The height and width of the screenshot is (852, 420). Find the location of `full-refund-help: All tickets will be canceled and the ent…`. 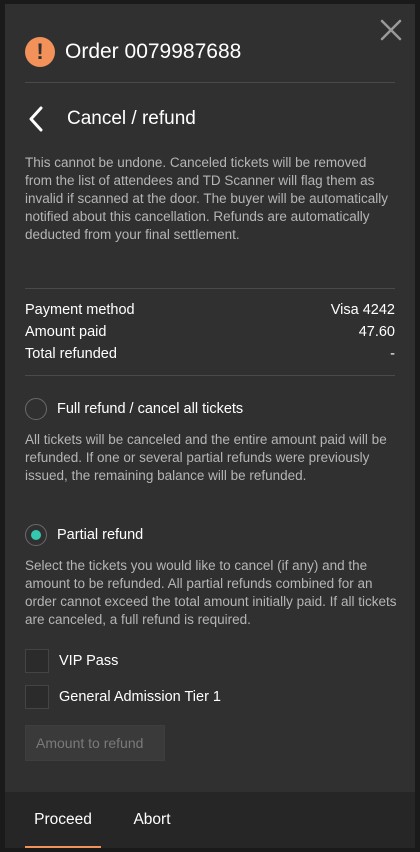

full-refund-help: All tickets will be canceled and the ent… is located at coordinates (206, 457).